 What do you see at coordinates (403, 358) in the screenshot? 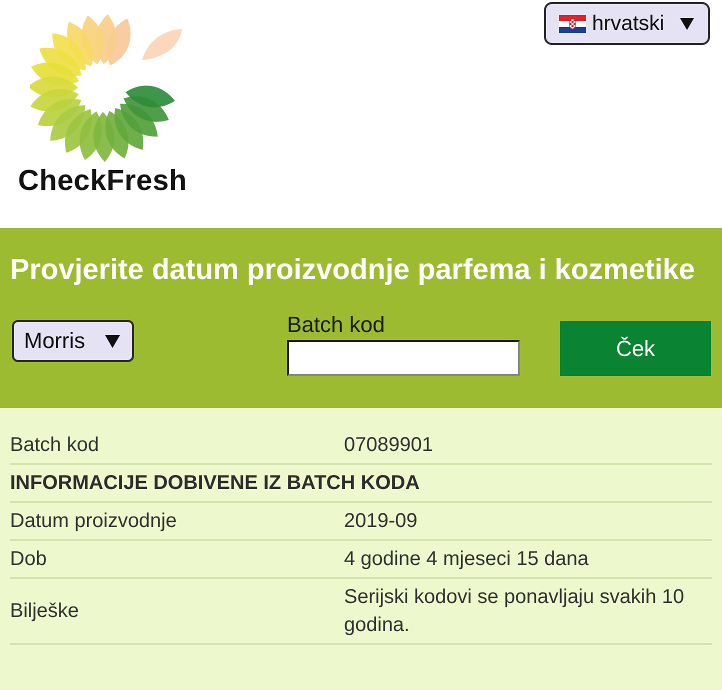
I see `batch-code-input` at bounding box center [403, 358].